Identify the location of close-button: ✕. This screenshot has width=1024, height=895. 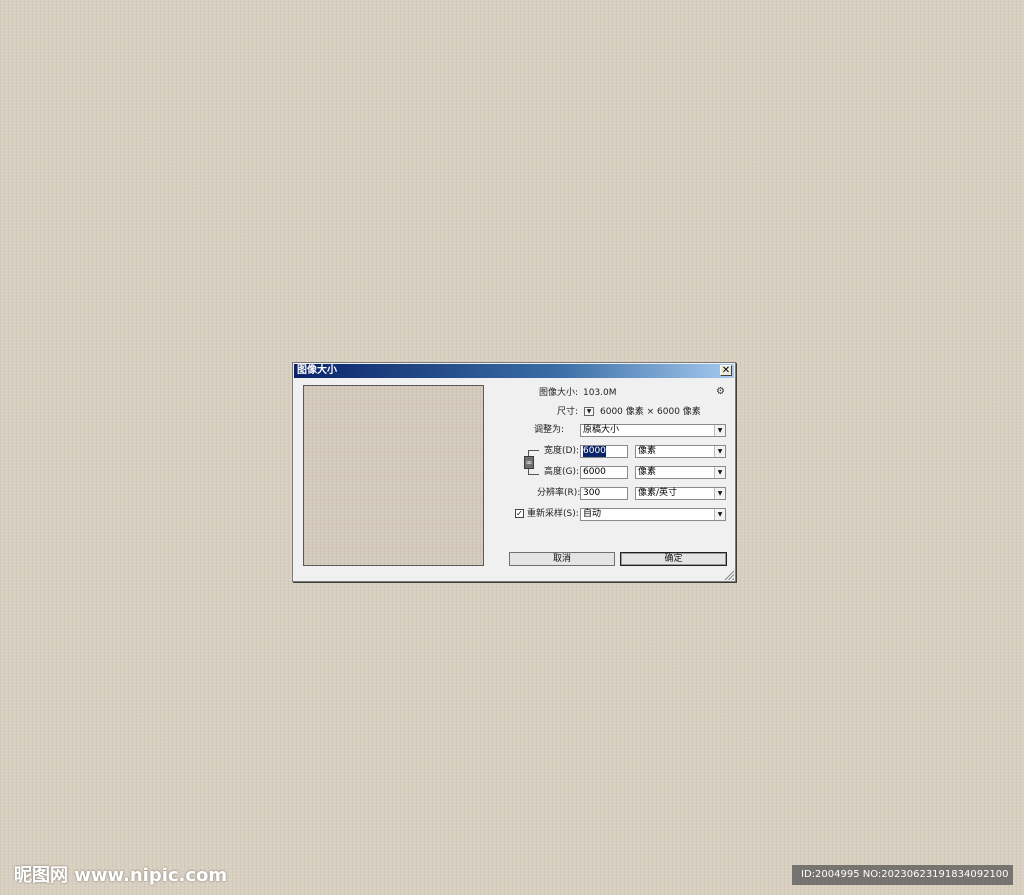
(726, 370).